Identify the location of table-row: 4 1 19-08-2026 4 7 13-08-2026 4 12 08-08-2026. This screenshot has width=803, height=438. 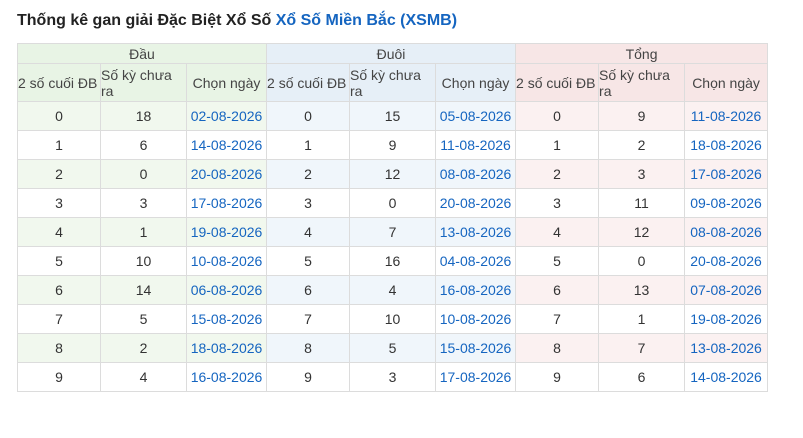
(393, 232).